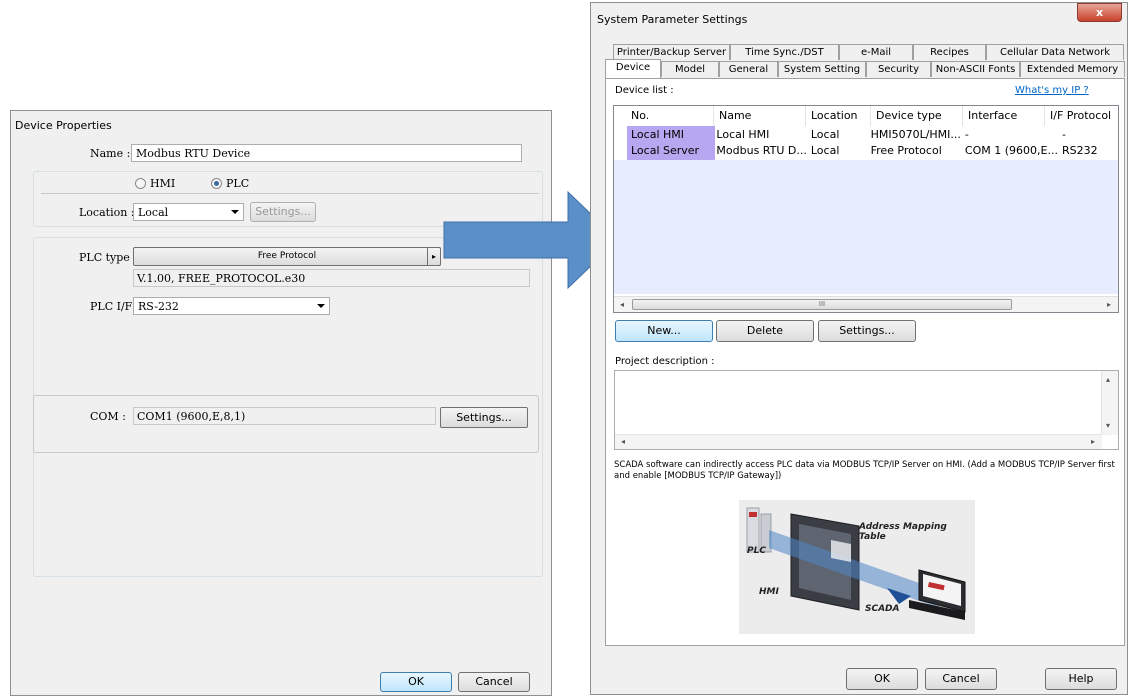 The image size is (1138, 698). I want to click on dialog-title: Device Properties, so click(63, 125).